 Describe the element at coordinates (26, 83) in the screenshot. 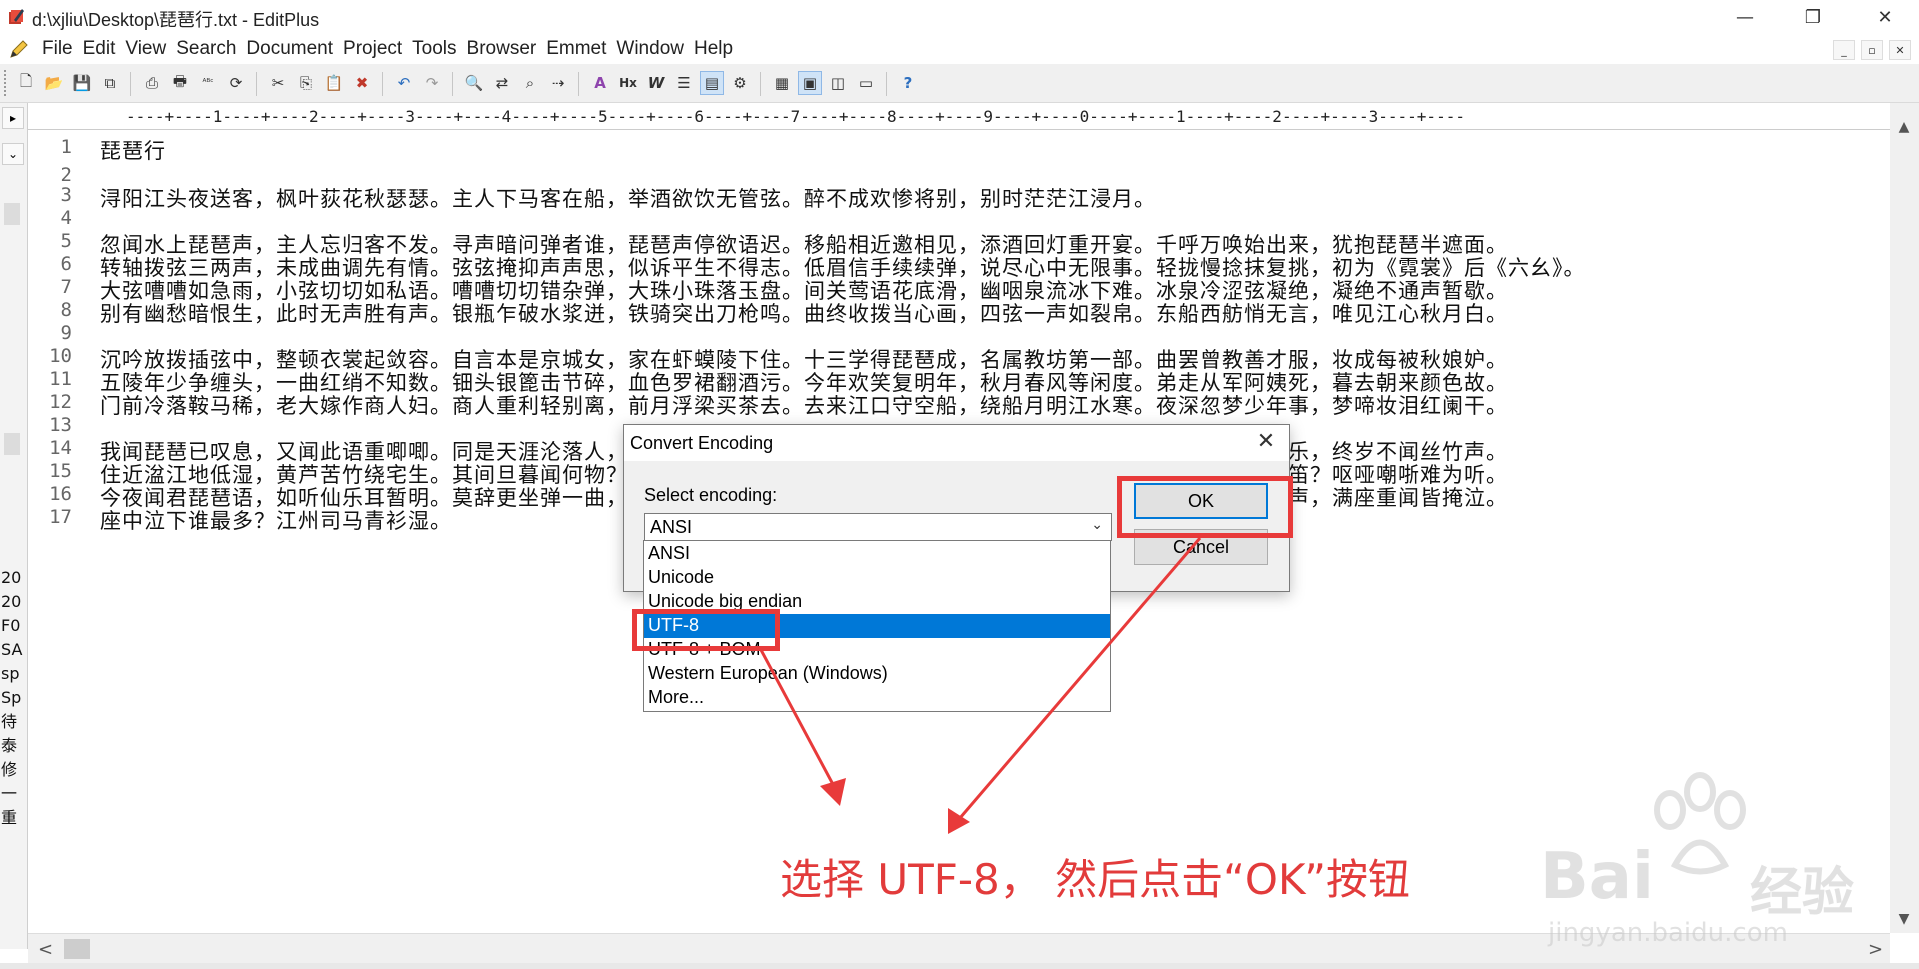

I see `new-file-icon: 🗋` at that location.